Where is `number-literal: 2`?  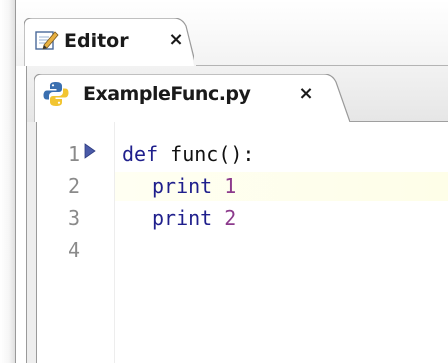
number-literal: 2 is located at coordinates (230, 218).